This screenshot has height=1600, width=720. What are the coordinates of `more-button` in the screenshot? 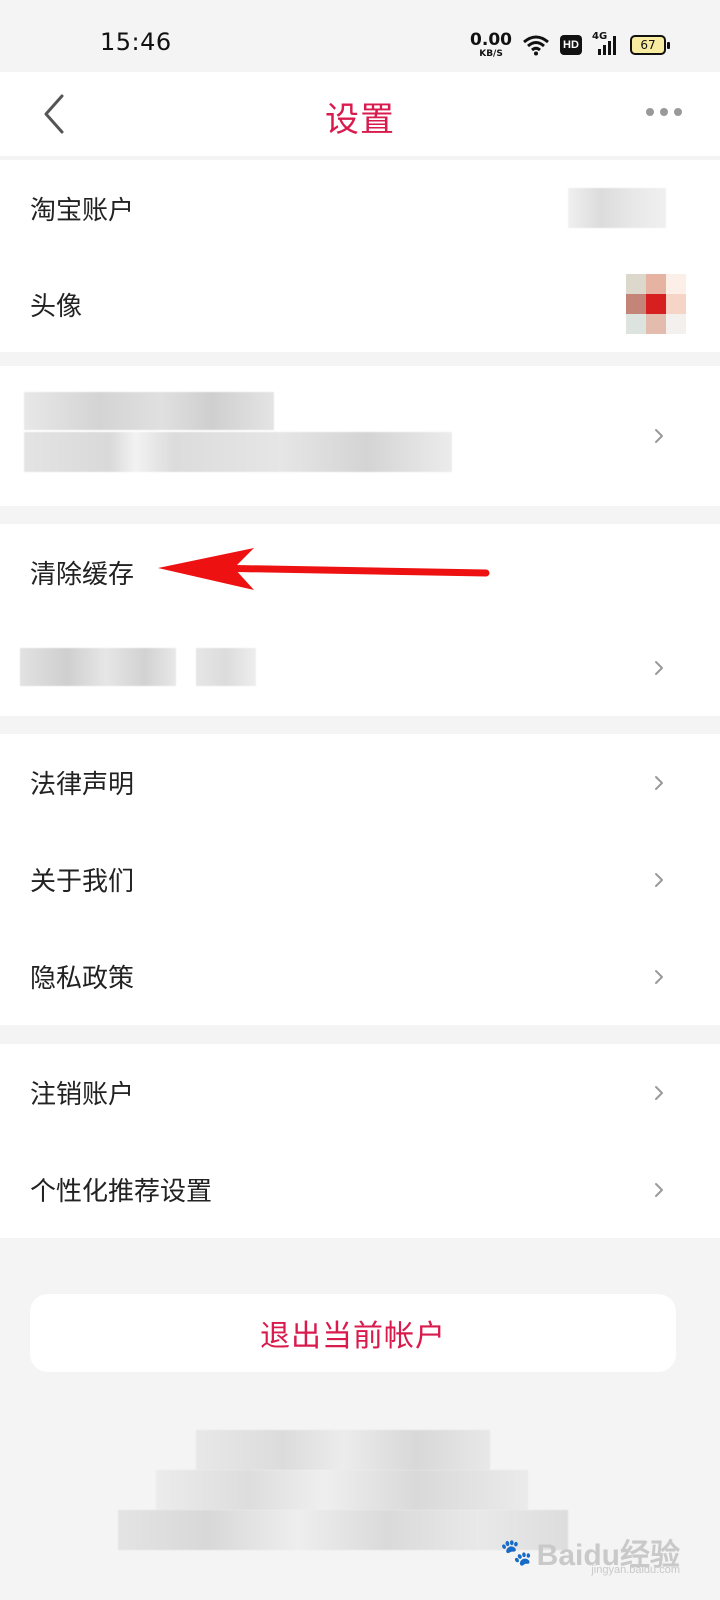 It's located at (664, 112).